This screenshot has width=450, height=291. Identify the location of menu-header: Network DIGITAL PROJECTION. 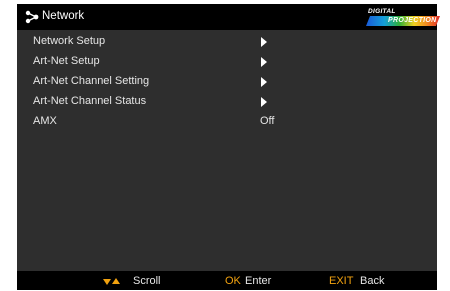
(228, 17).